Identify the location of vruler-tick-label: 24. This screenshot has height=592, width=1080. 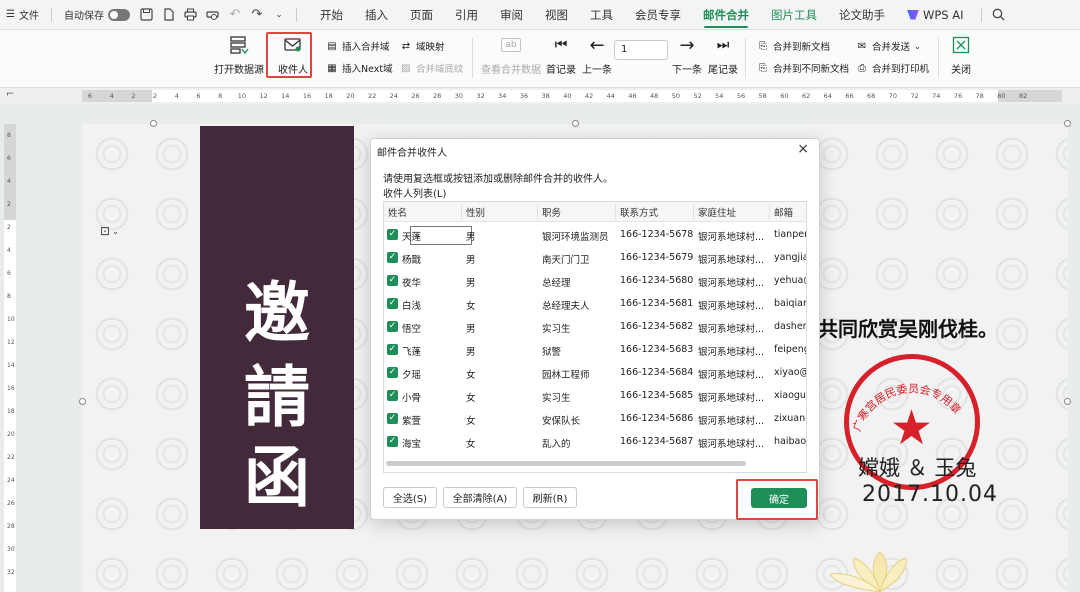
(11, 480).